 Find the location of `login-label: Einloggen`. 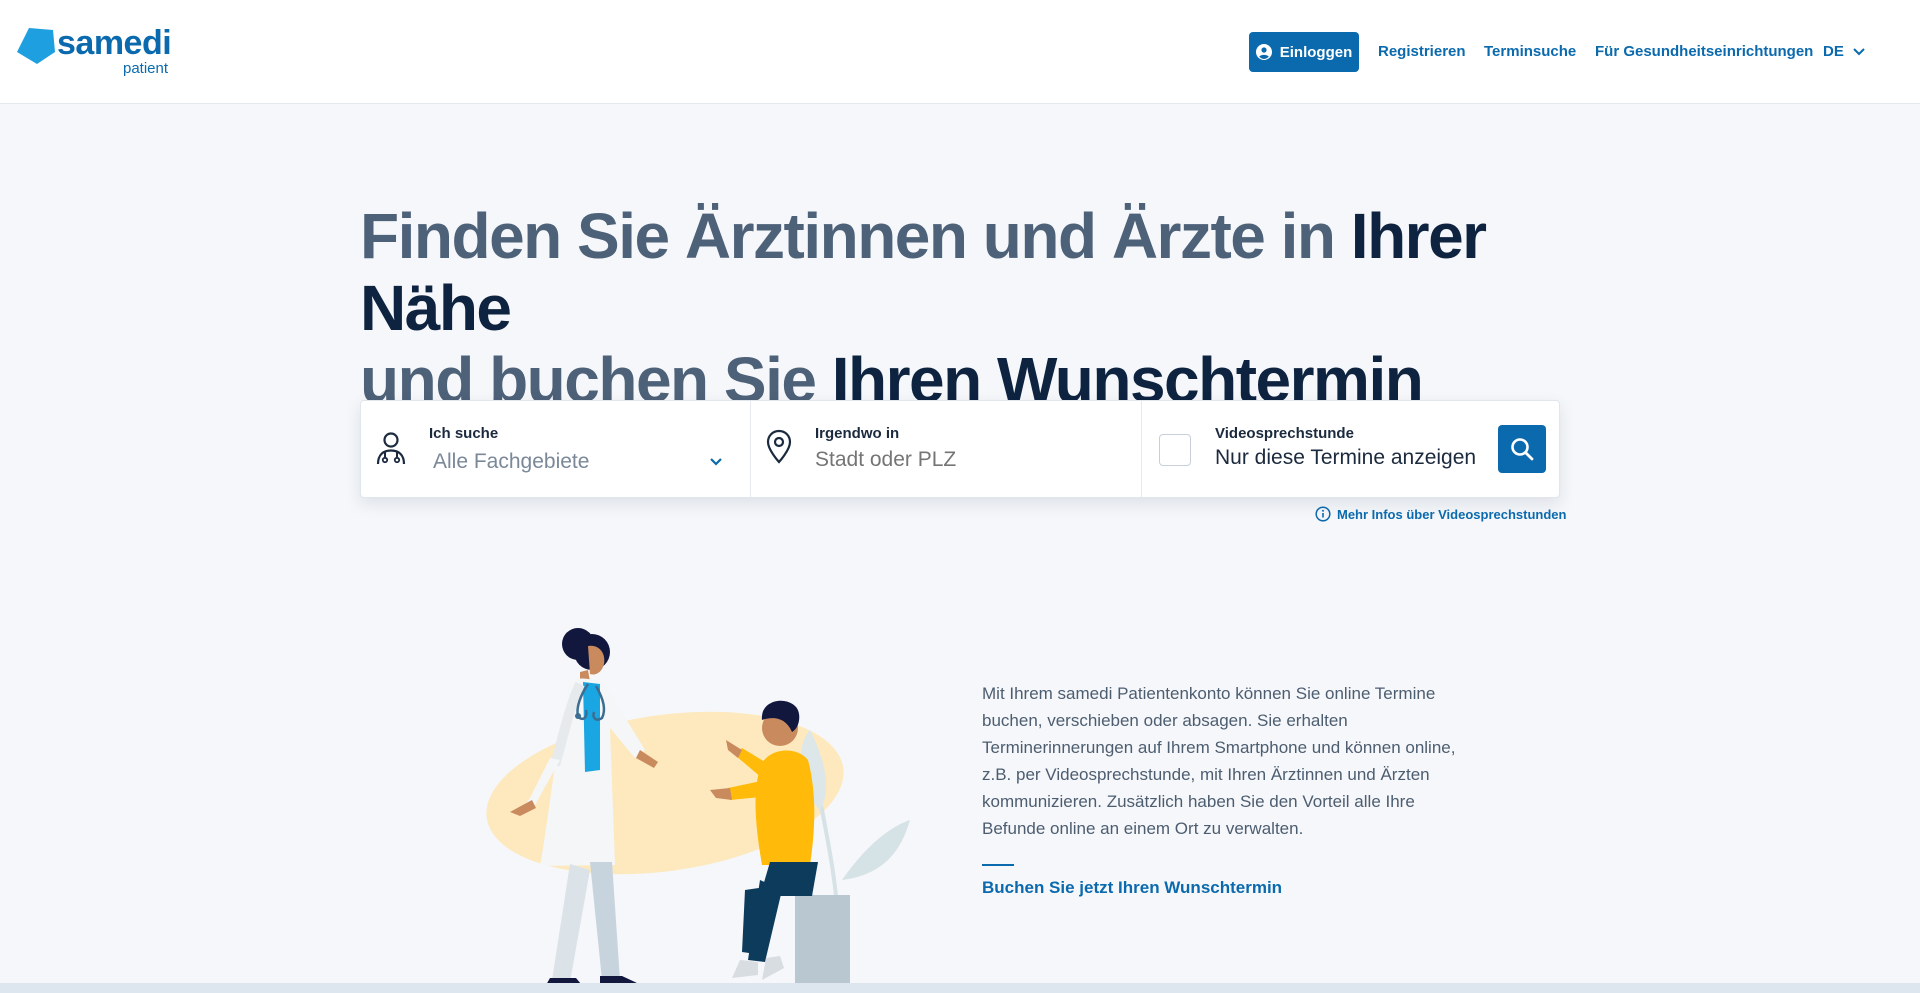

login-label: Einloggen is located at coordinates (1316, 52).